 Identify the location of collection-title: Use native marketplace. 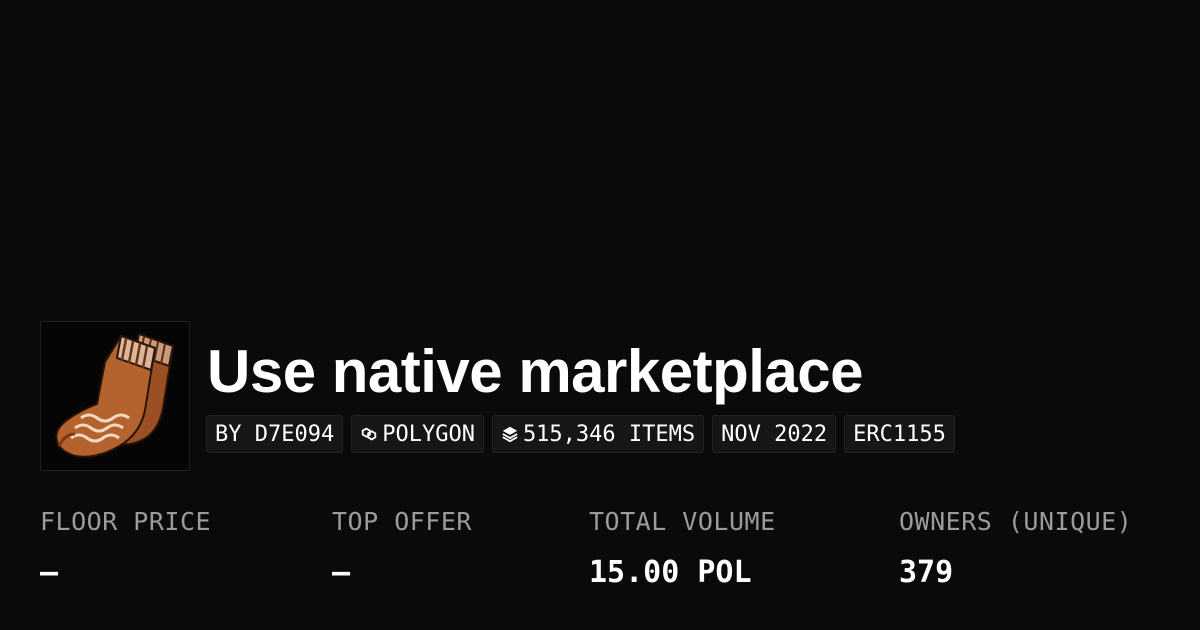
(535, 371).